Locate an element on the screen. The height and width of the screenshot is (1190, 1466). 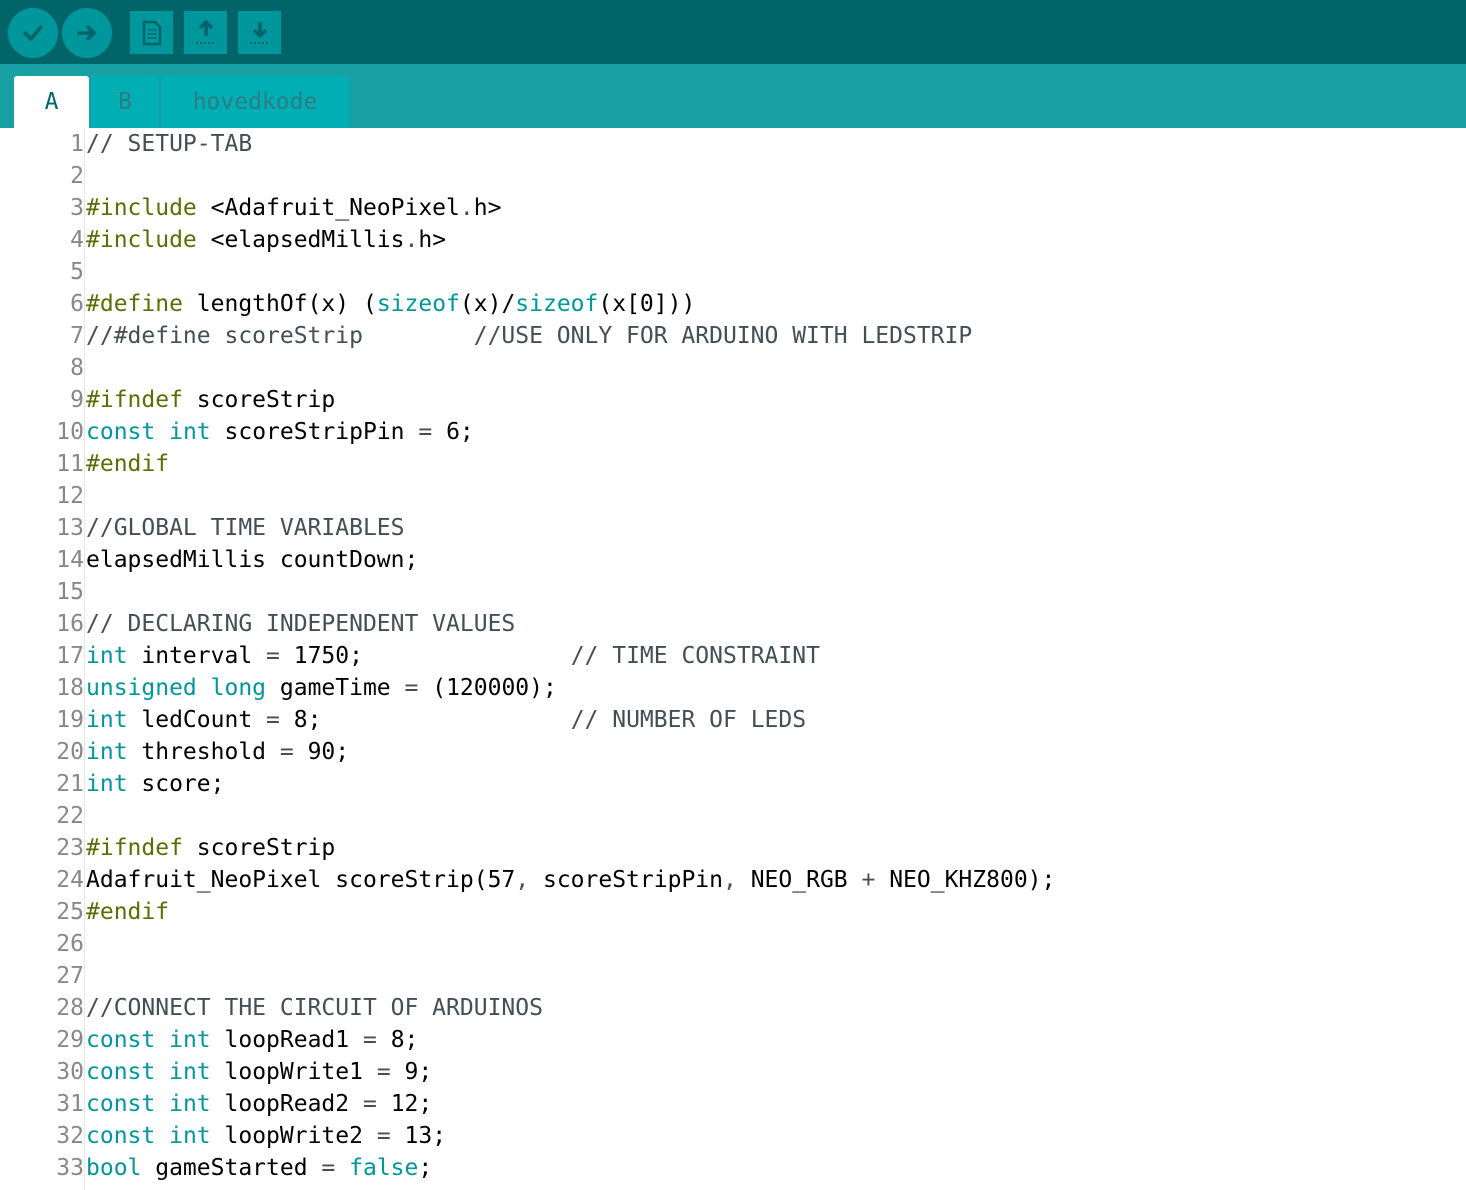
save-down-arrow-icon is located at coordinates (259, 32).